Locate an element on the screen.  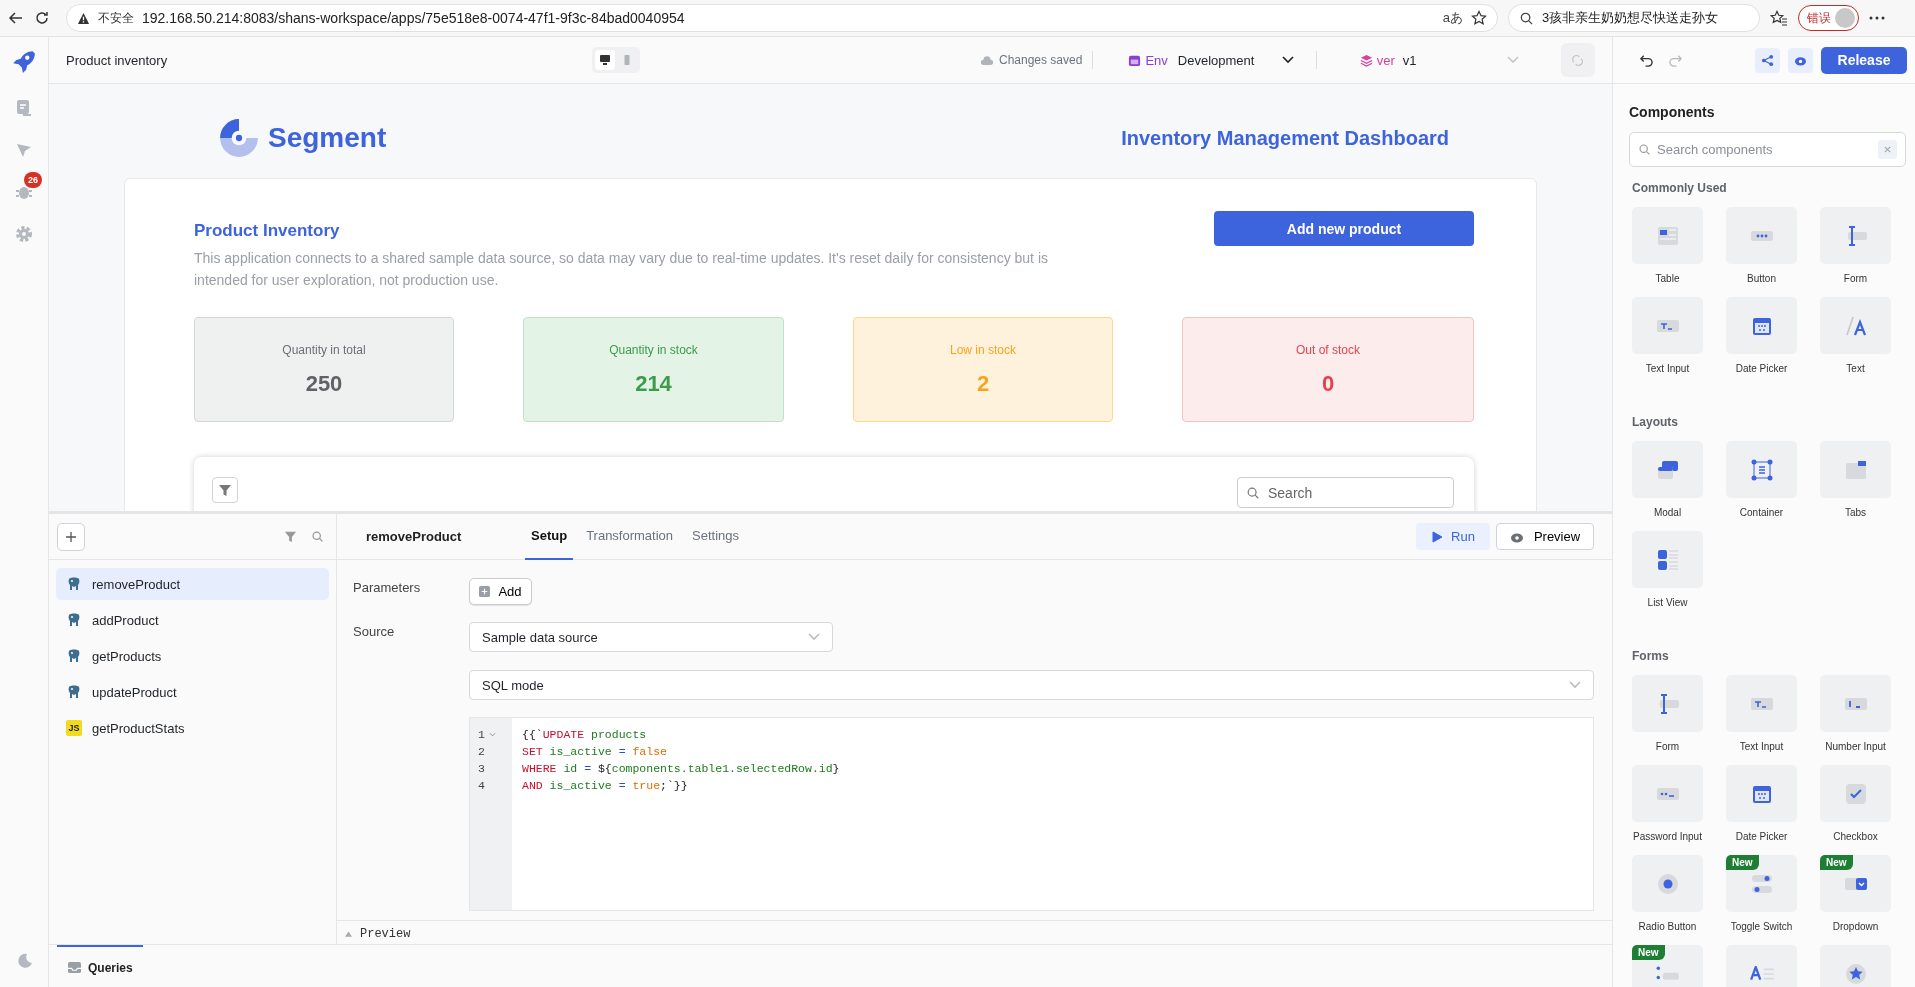
inbox-icon is located at coordinates (74, 967).